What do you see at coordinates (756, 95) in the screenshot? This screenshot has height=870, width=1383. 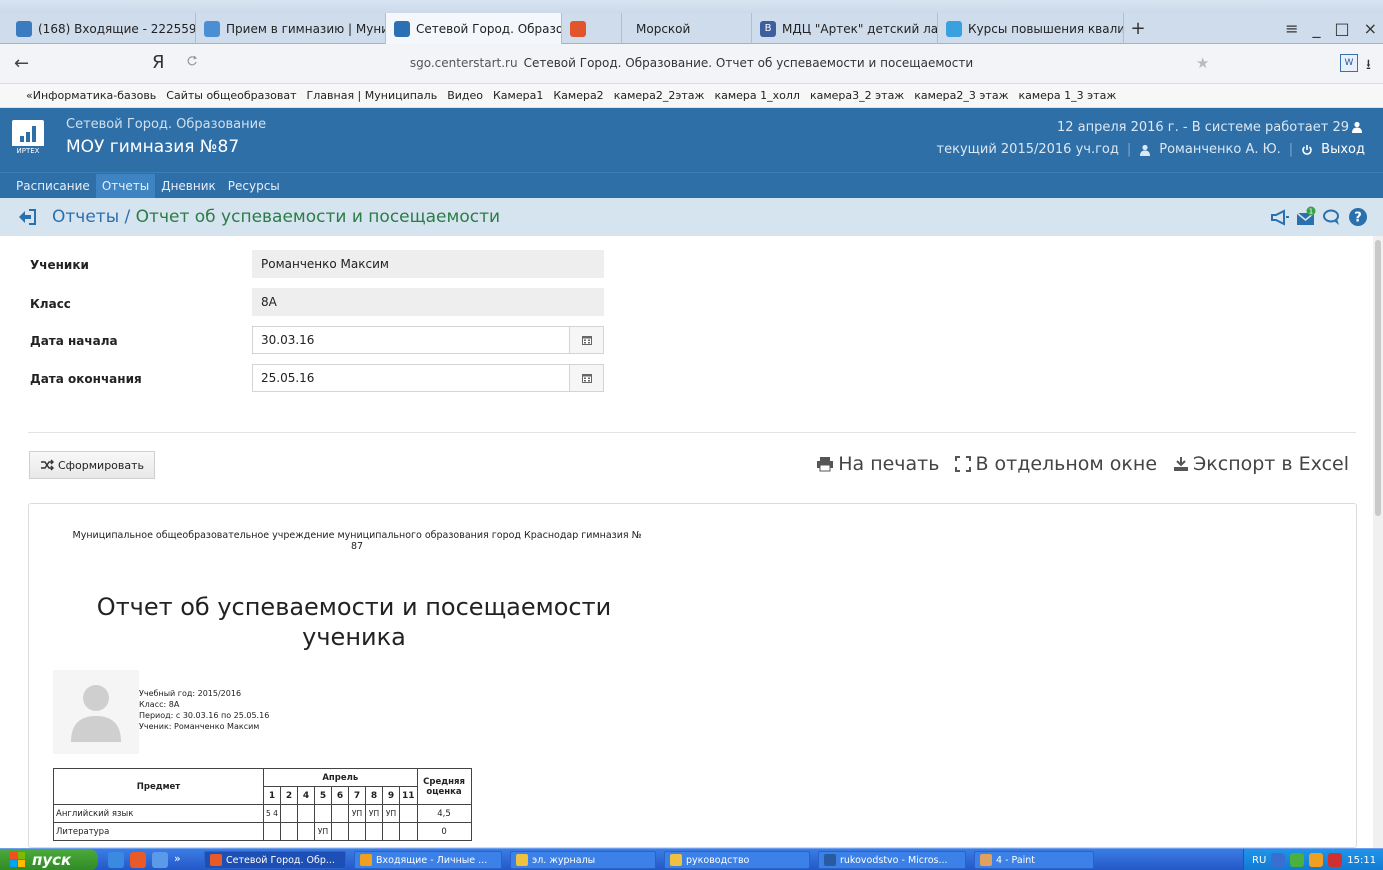 I see `bookmark-item: камера 1_холл` at bounding box center [756, 95].